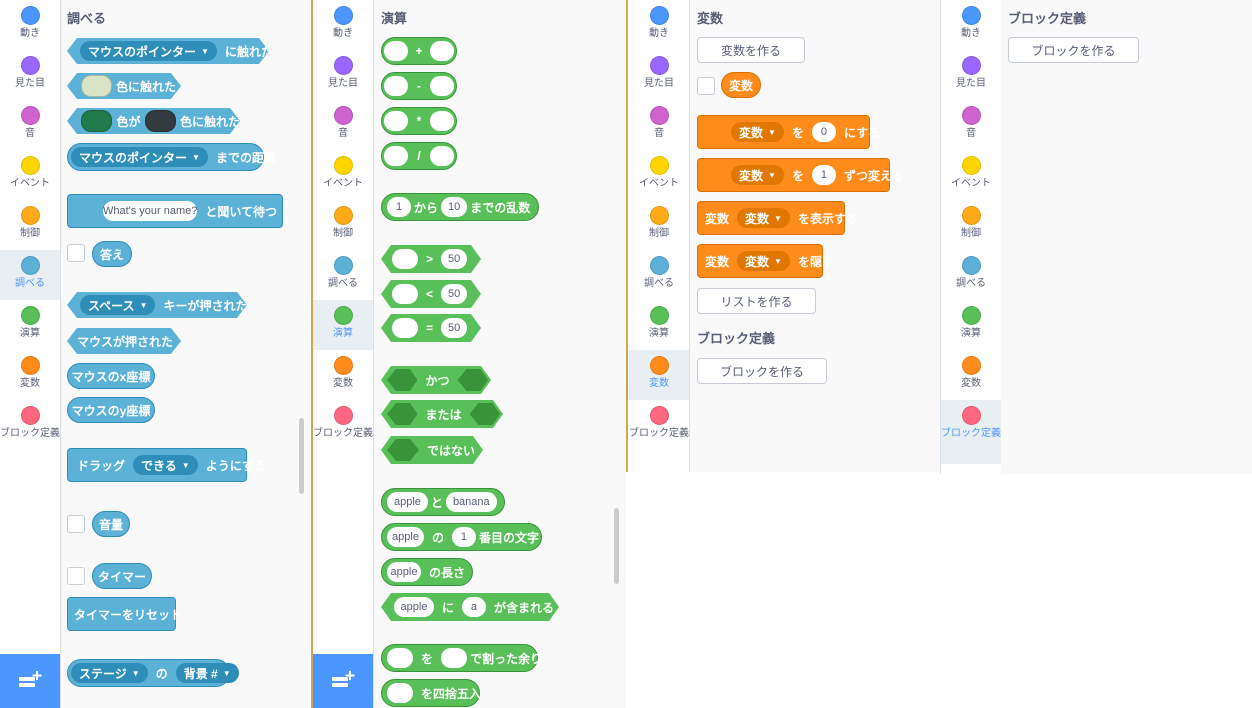 Image resolution: width=1252 pixels, height=708 pixels. What do you see at coordinates (111, 410) in the screenshot?
I see `mouse-y-block: マウスのy座標` at bounding box center [111, 410].